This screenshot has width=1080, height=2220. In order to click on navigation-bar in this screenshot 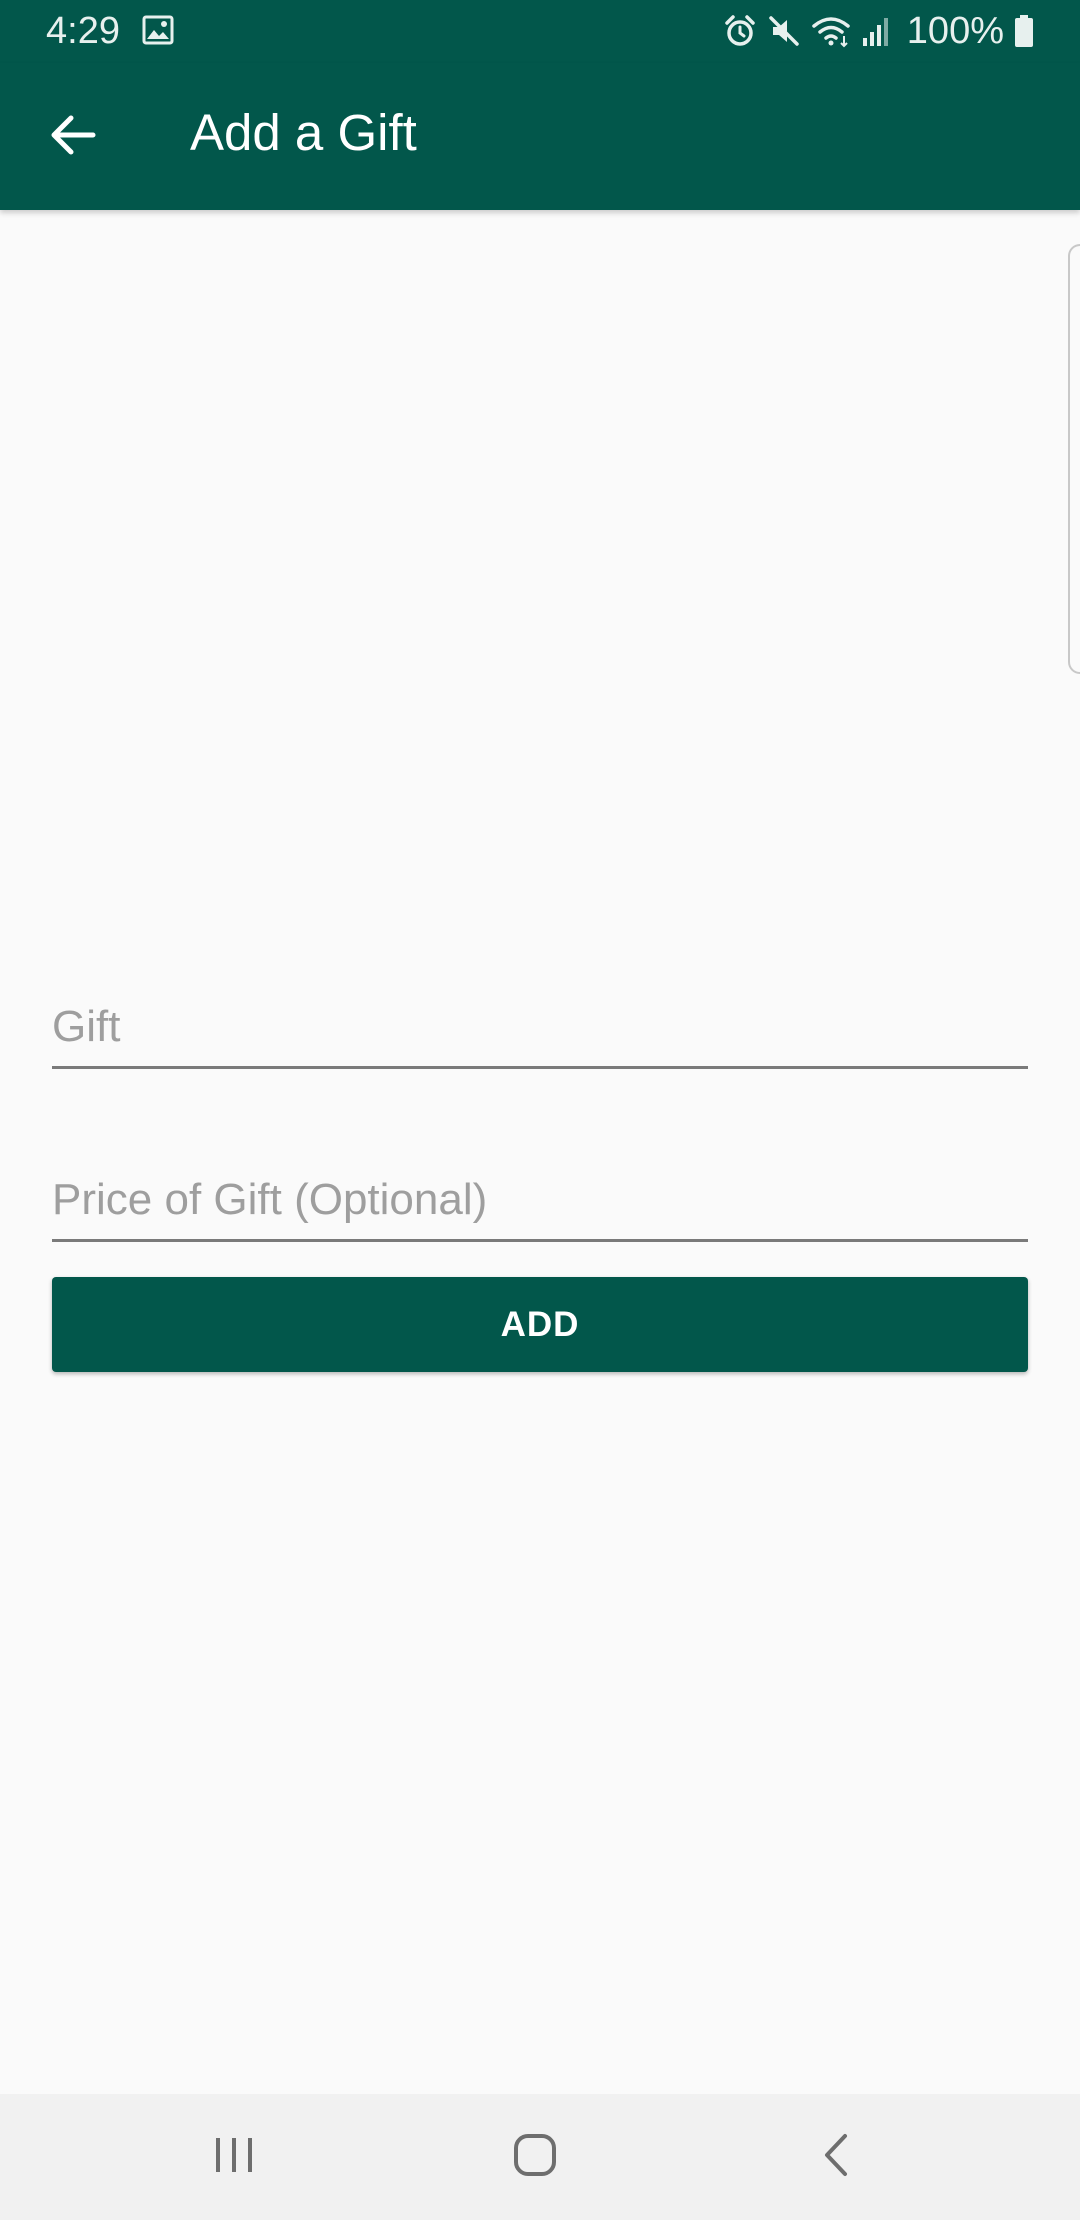, I will do `click(540, 2157)`.